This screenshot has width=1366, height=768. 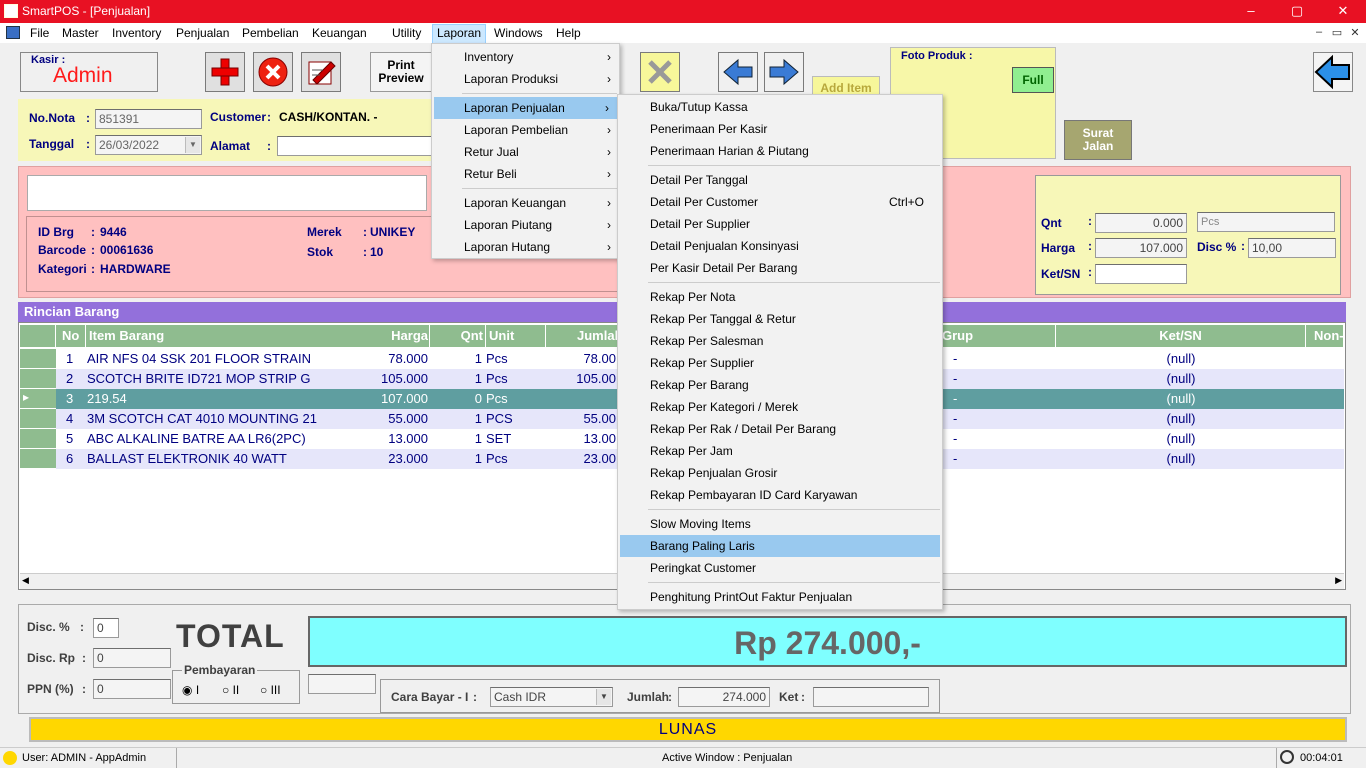 I want to click on jumlah-field: 274.000, so click(x=724, y=697).